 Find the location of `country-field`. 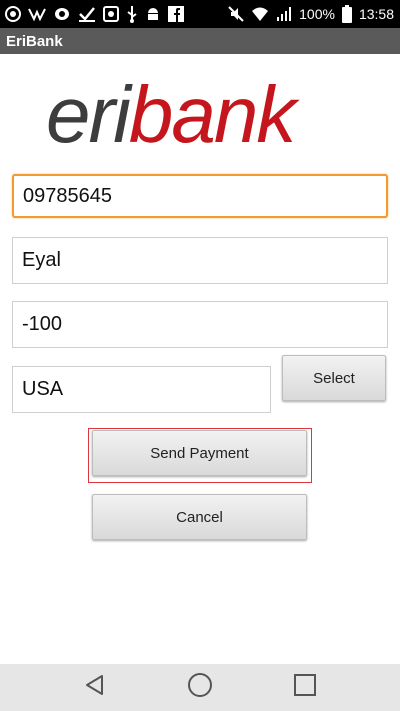

country-field is located at coordinates (141, 389).